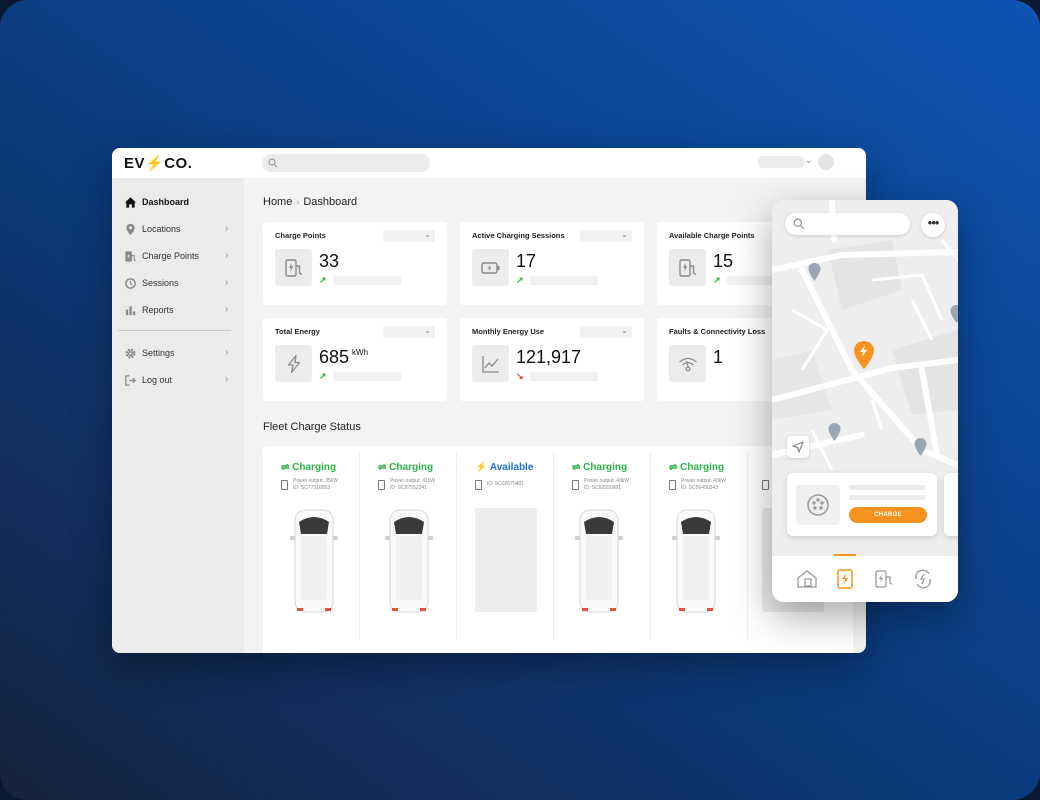  What do you see at coordinates (360, 352) in the screenshot?
I see `card-unit: kWh` at bounding box center [360, 352].